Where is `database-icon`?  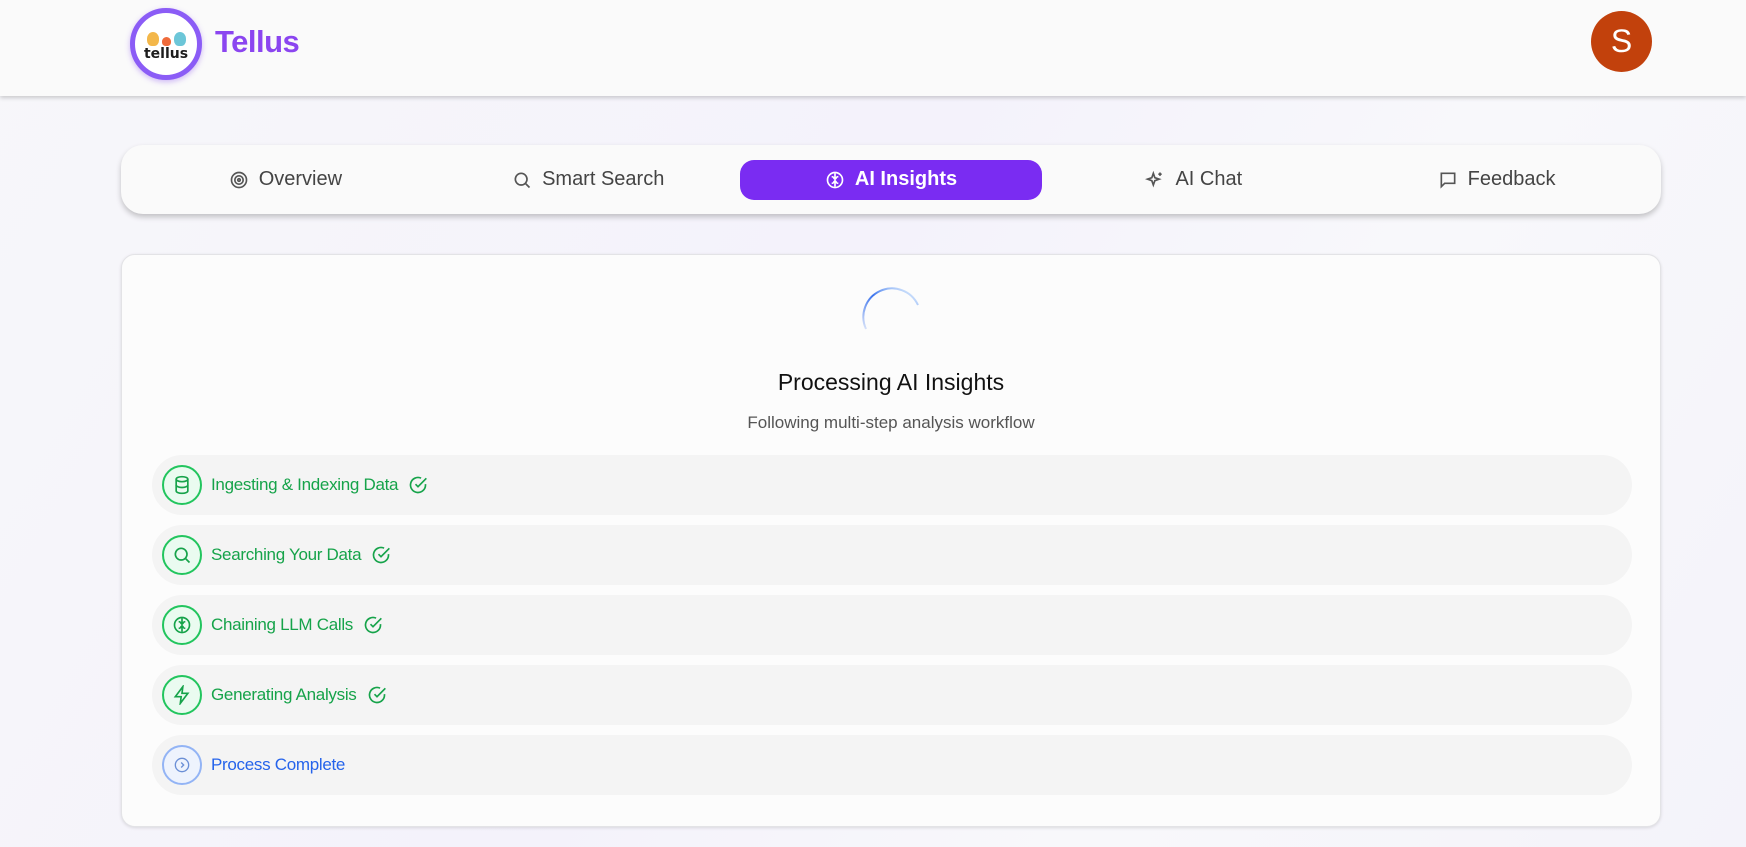
database-icon is located at coordinates (182, 485).